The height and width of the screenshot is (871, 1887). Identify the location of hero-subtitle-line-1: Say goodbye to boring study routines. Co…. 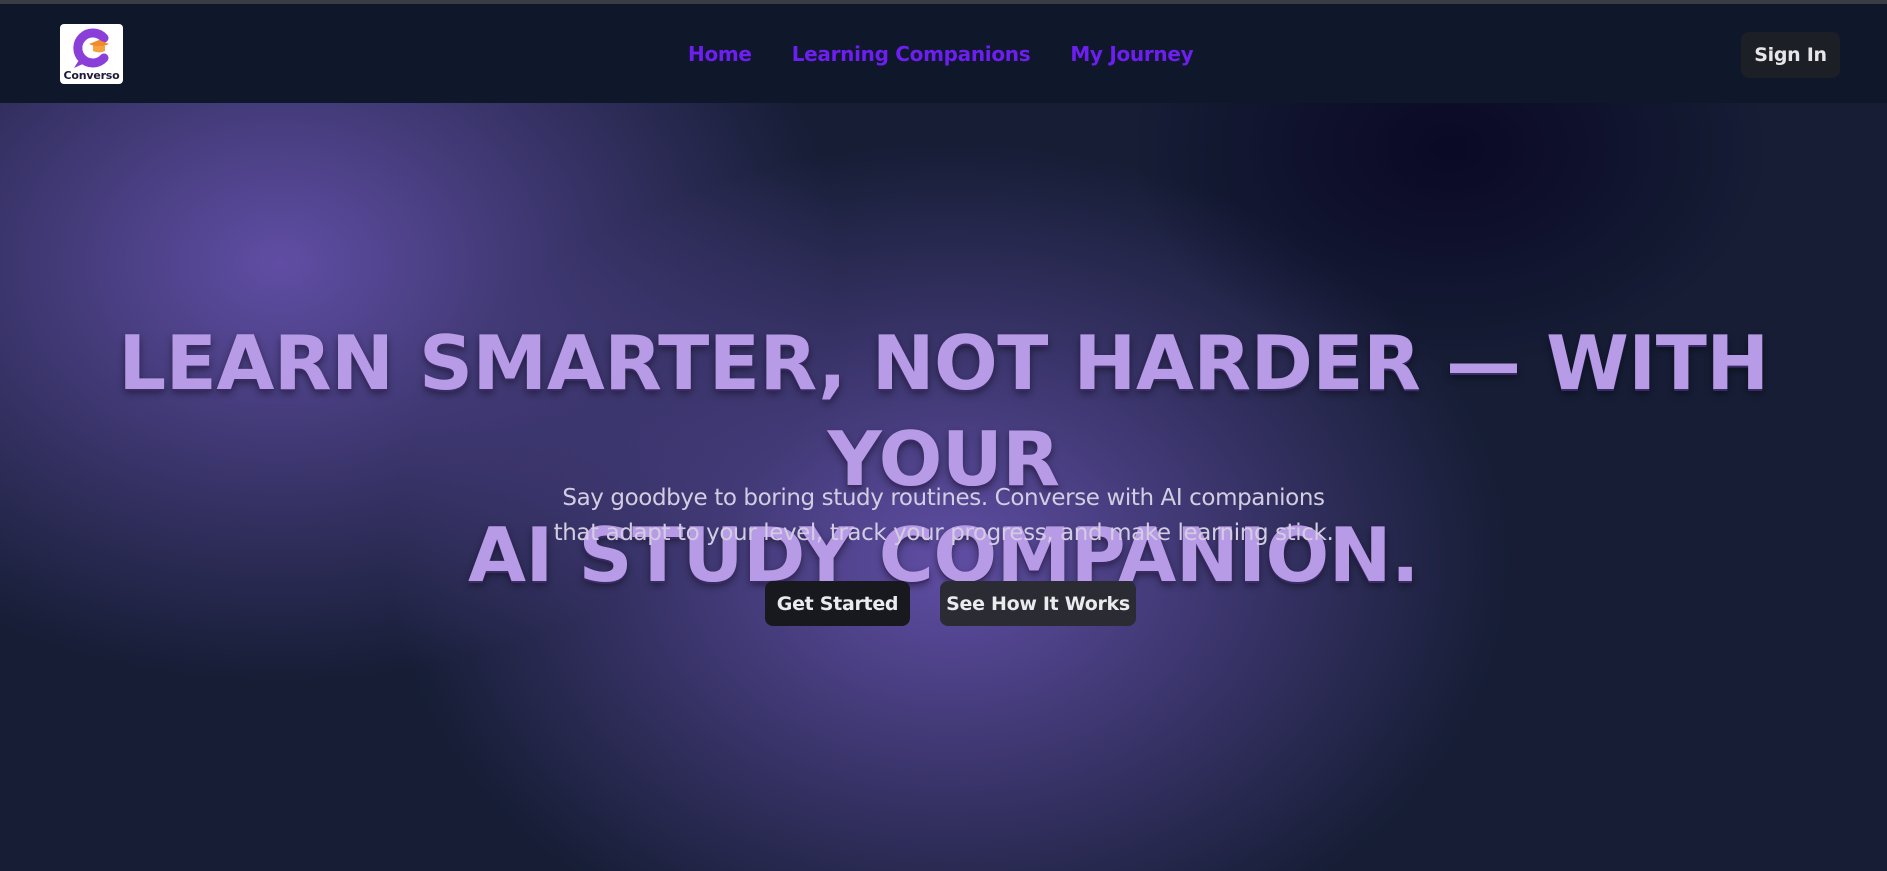
(943, 498).